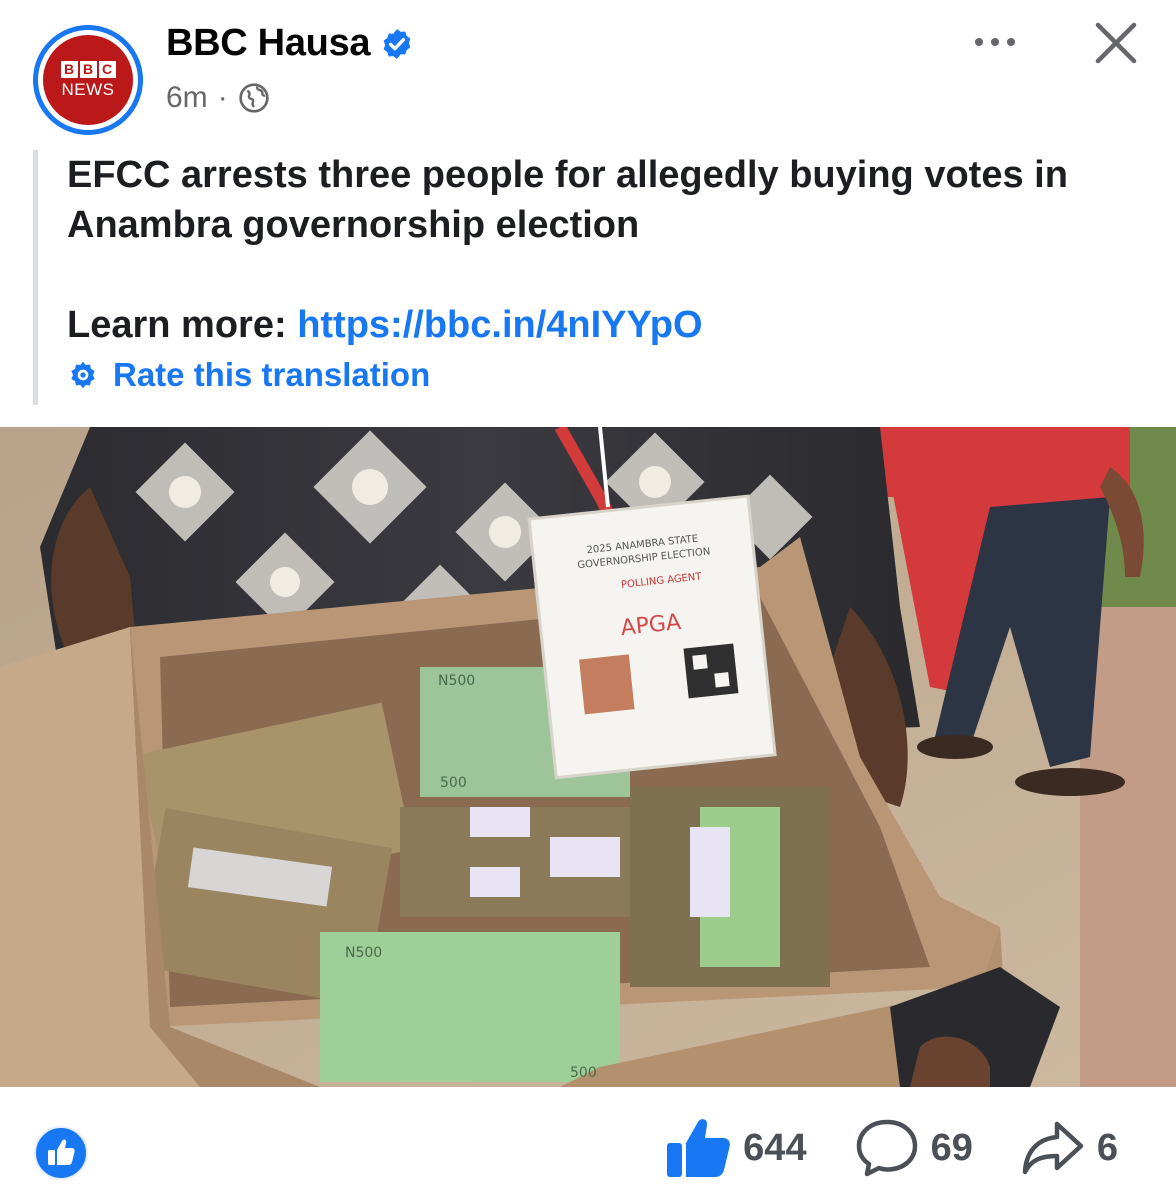 The height and width of the screenshot is (1200, 1176). I want to click on thumbs-up-icon, so click(699, 1148).